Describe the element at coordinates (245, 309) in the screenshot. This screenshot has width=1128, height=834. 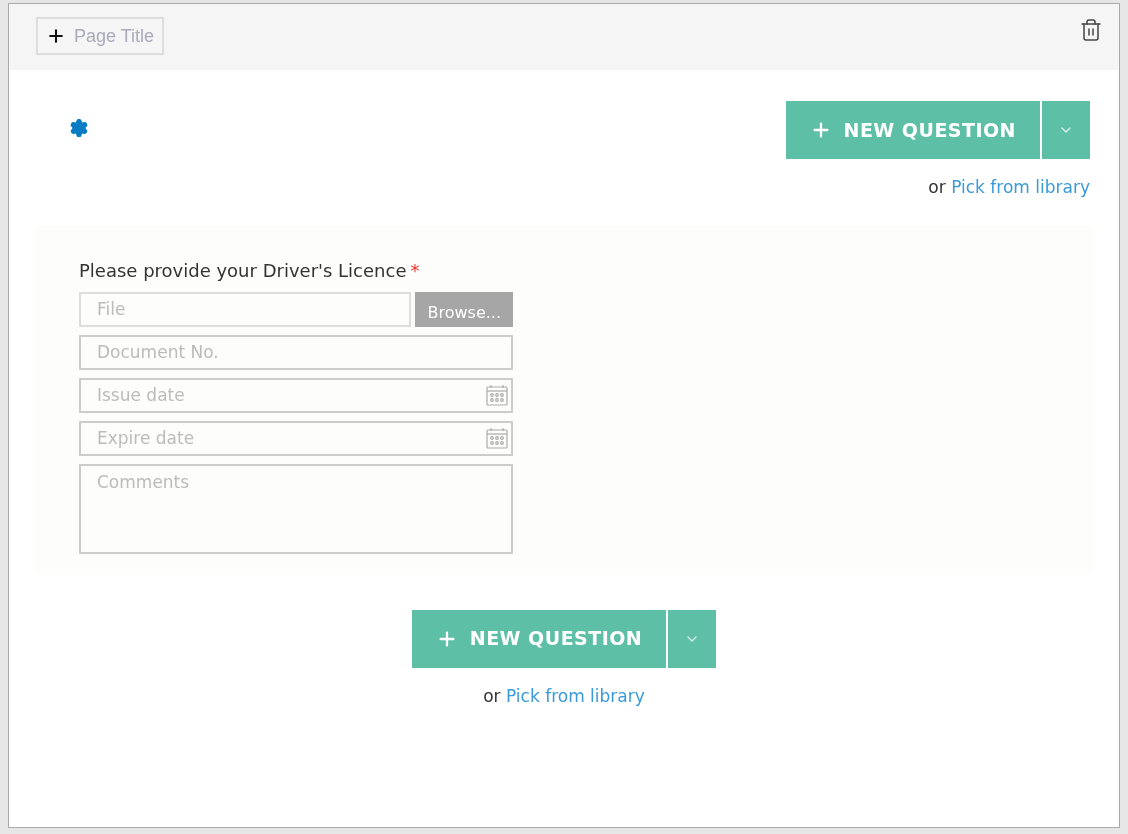
I see `file-field: File` at that location.